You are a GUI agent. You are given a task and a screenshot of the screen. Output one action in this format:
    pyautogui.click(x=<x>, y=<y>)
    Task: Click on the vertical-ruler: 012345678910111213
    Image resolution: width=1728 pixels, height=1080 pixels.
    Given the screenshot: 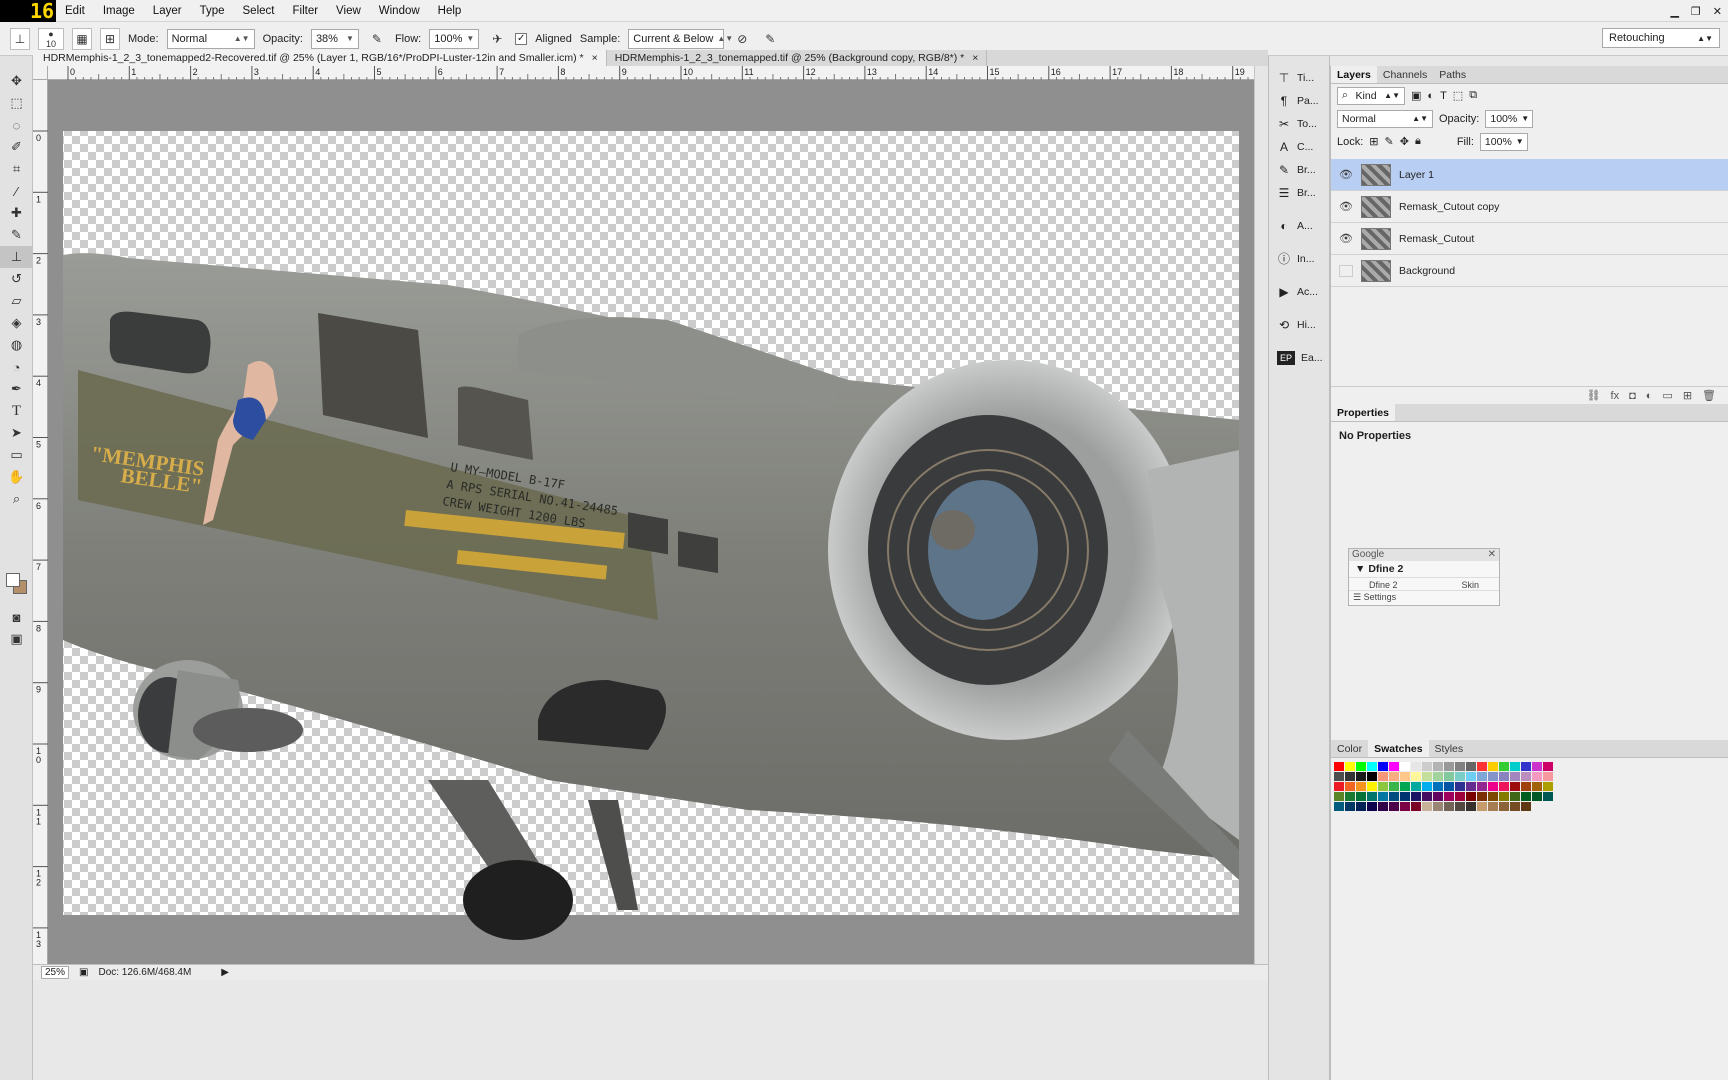 What is the action you would take?
    pyautogui.click(x=40, y=522)
    